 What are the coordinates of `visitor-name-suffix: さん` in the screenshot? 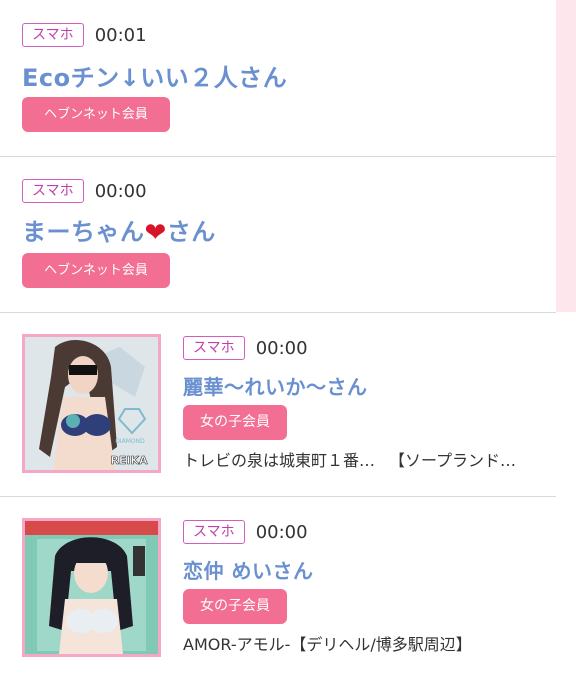 It's located at (191, 232).